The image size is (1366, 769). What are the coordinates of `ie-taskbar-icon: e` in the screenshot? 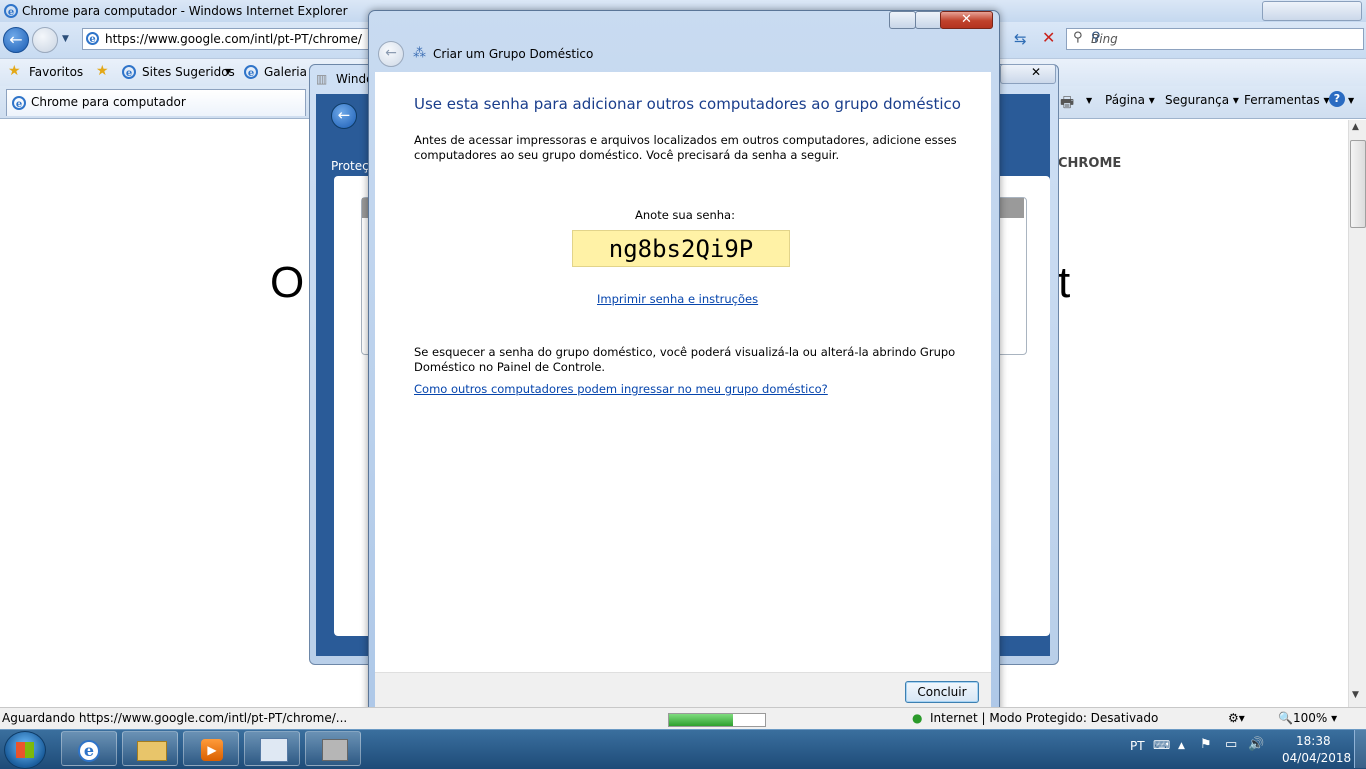 It's located at (89, 751).